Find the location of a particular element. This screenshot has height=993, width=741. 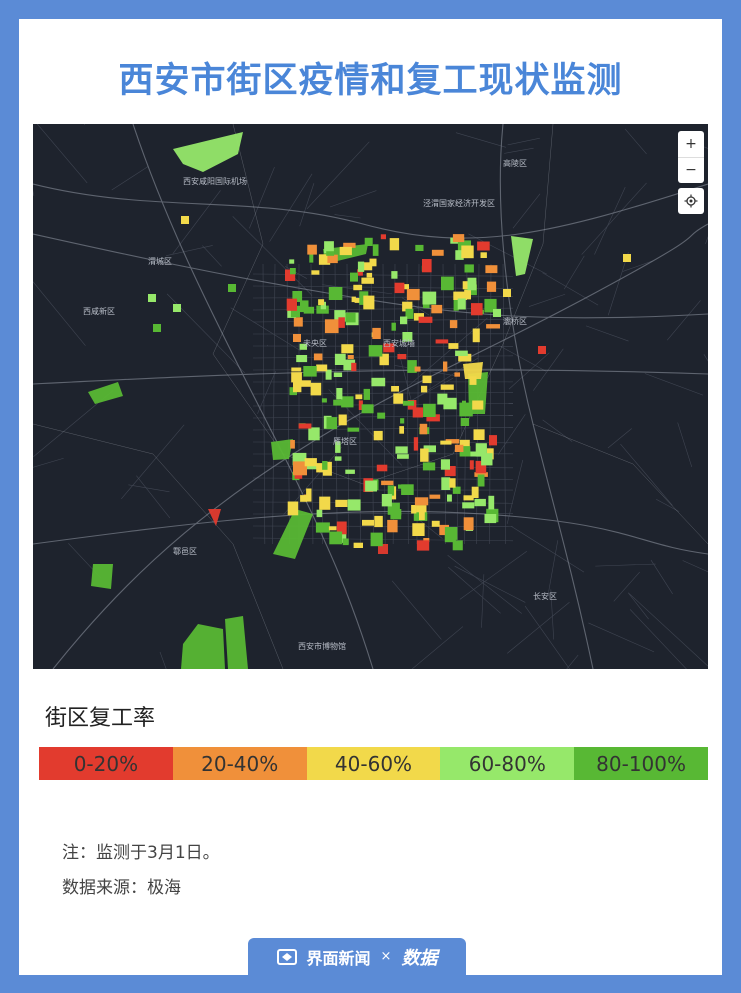

note-text: 注：监测于3月1日。 is located at coordinates (141, 853).